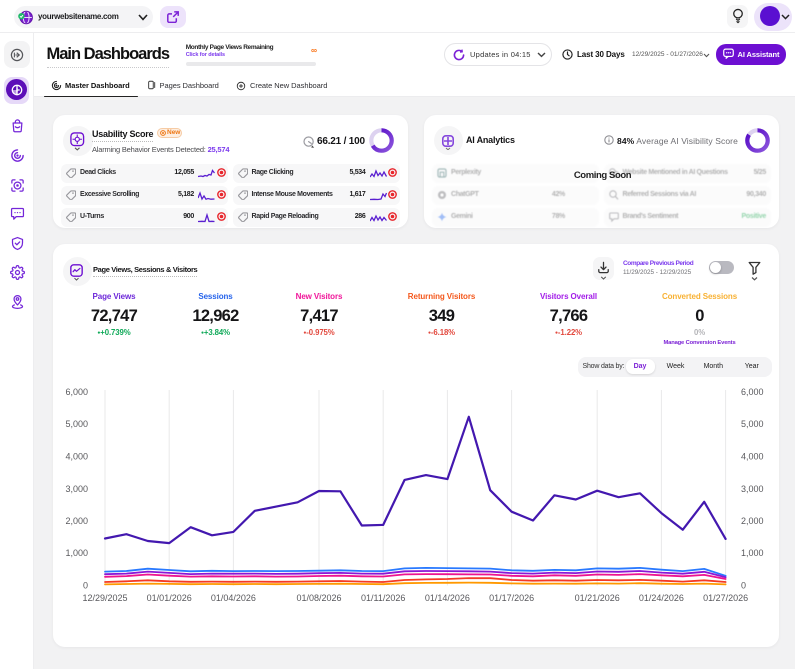 This screenshot has height=669, width=795. I want to click on svg-text: 01/24/2026, so click(661, 598).